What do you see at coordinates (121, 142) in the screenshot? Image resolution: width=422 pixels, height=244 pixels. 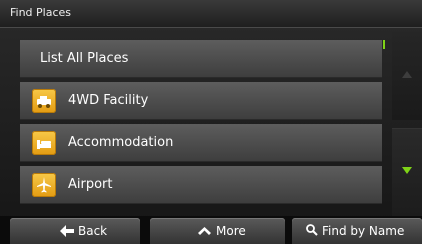 I see `list-item-label: Accommodation` at bounding box center [121, 142].